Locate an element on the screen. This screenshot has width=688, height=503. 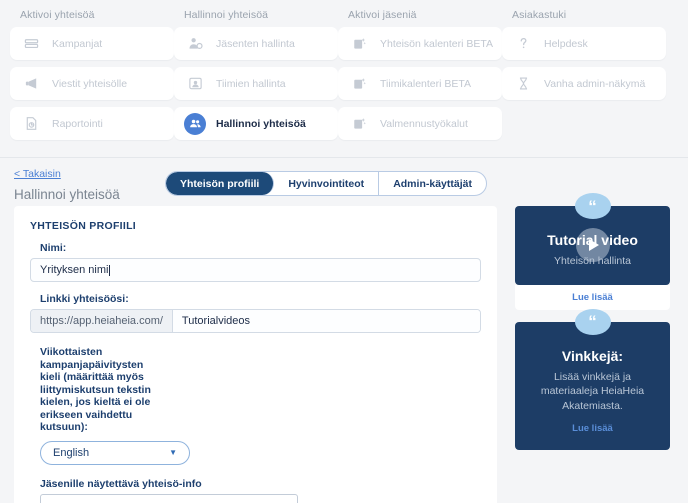
section-title: YHTEISÖN PROFIILI is located at coordinates (83, 226).